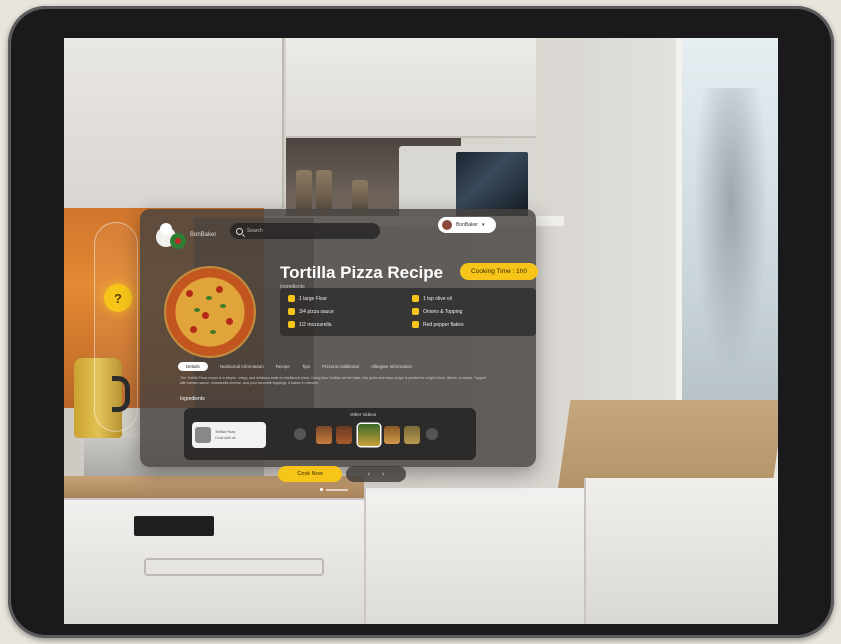  I want to click on page-title: Tortilla Pizza Recipe, so click(362, 272).